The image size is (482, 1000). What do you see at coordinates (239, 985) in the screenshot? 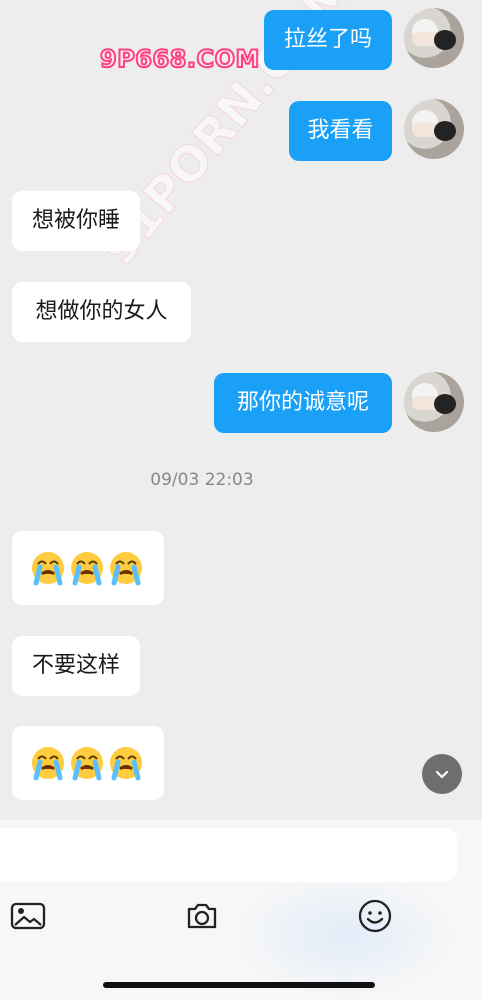
I see `home-indicator` at bounding box center [239, 985].